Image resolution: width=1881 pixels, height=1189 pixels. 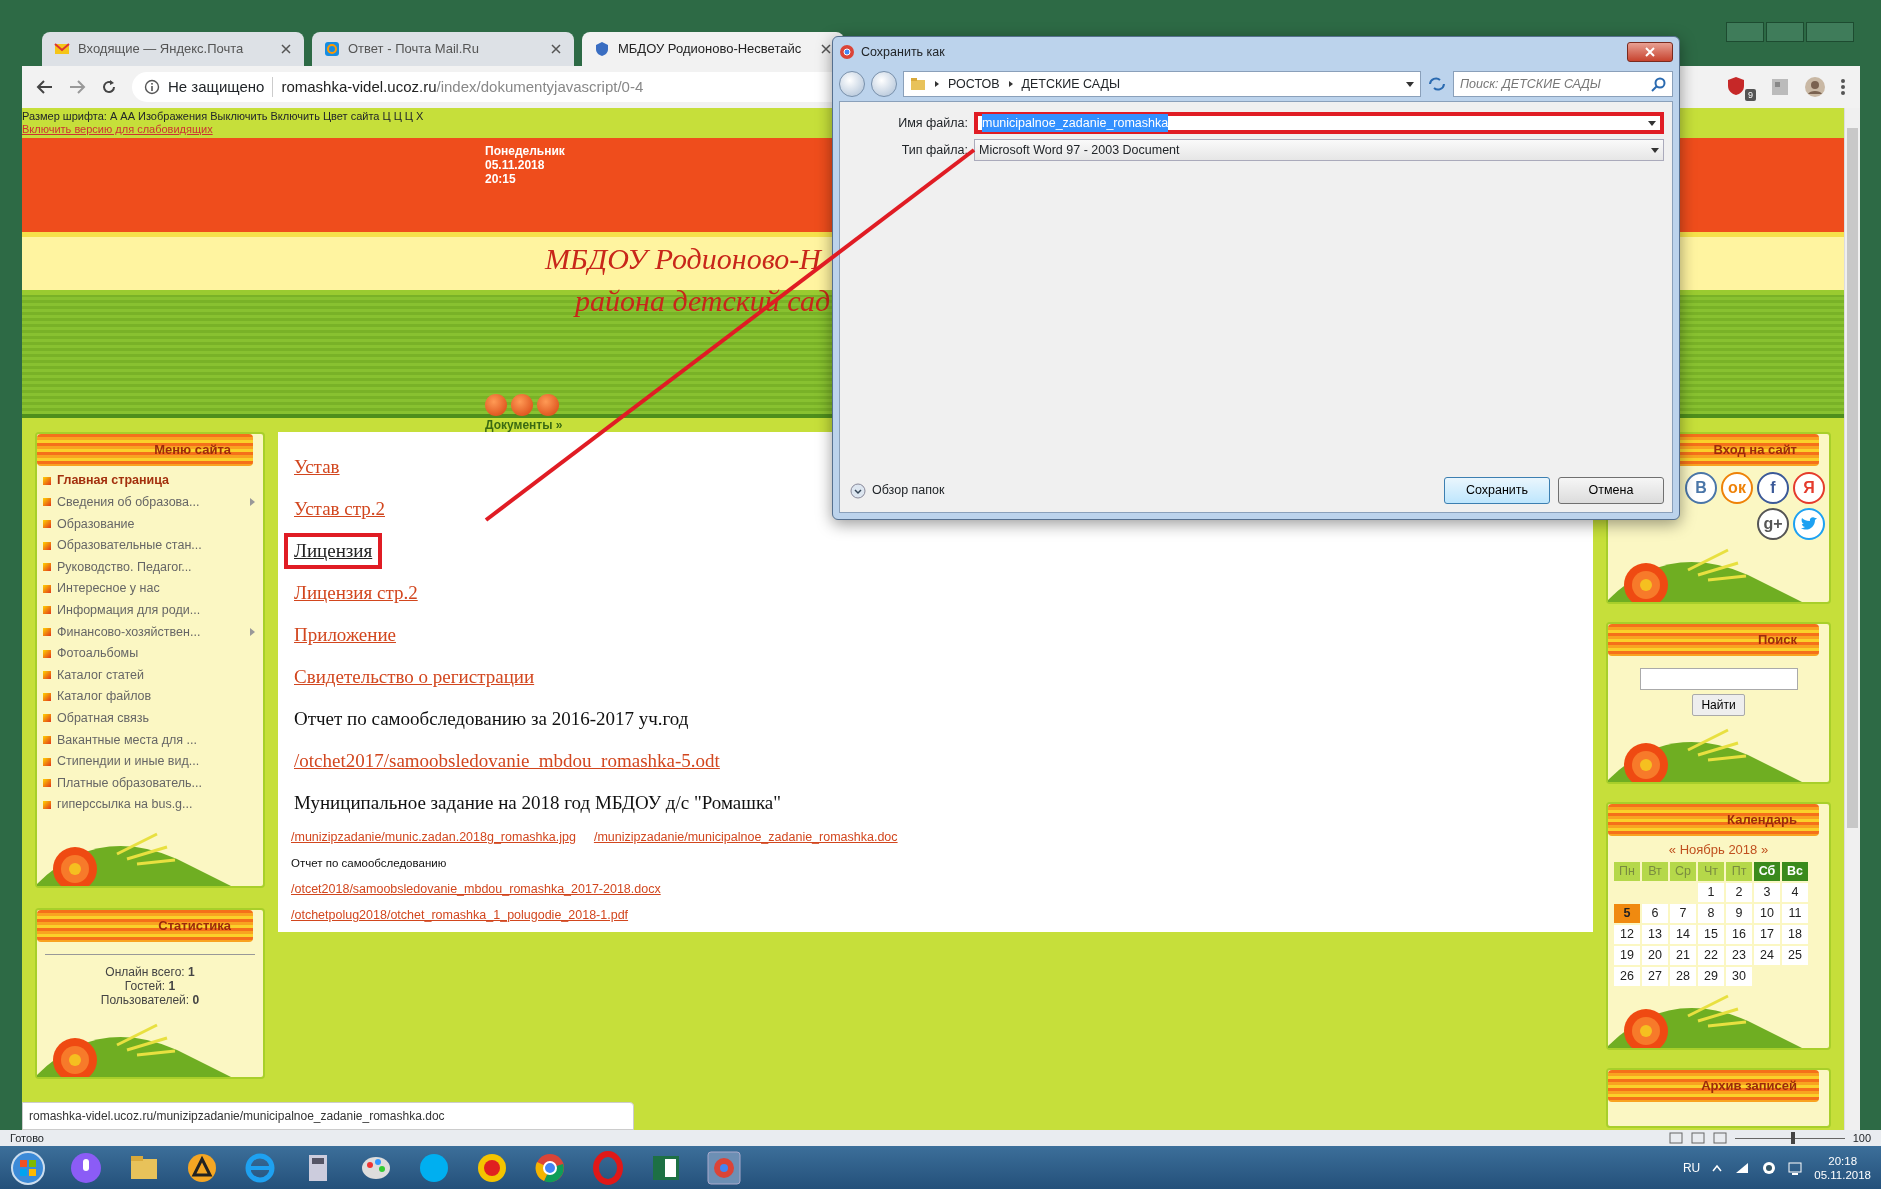 I want to click on search-field: Поиск: ДЕТСКИЕ САДЫ, so click(x=1563, y=84).